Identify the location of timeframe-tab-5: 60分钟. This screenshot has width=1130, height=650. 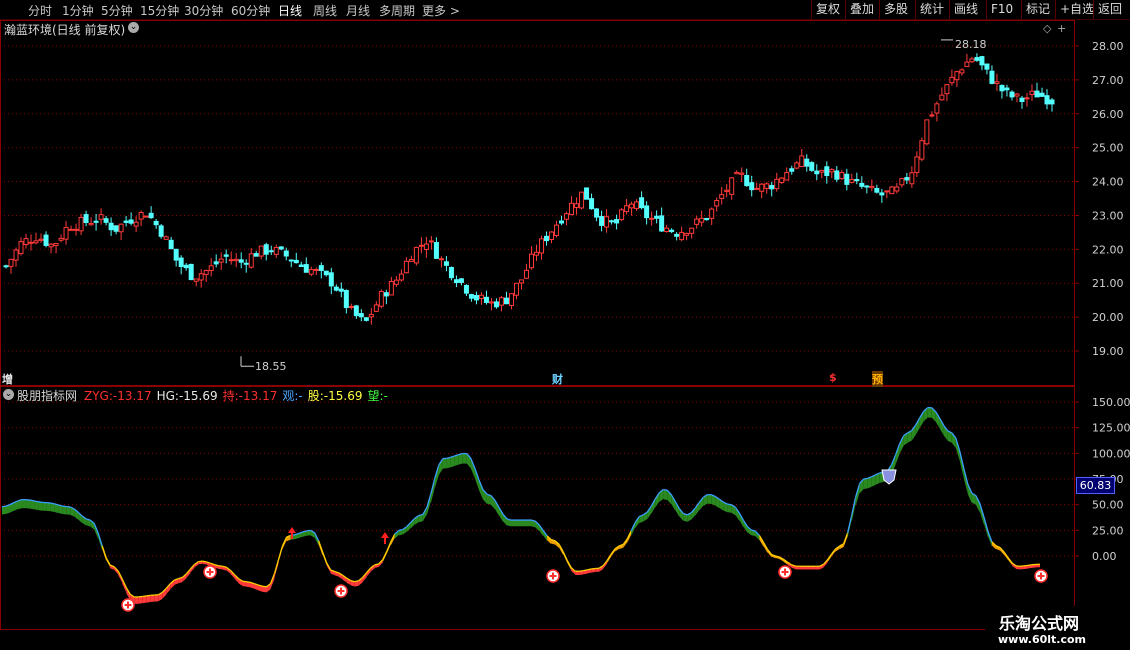
(250, 10).